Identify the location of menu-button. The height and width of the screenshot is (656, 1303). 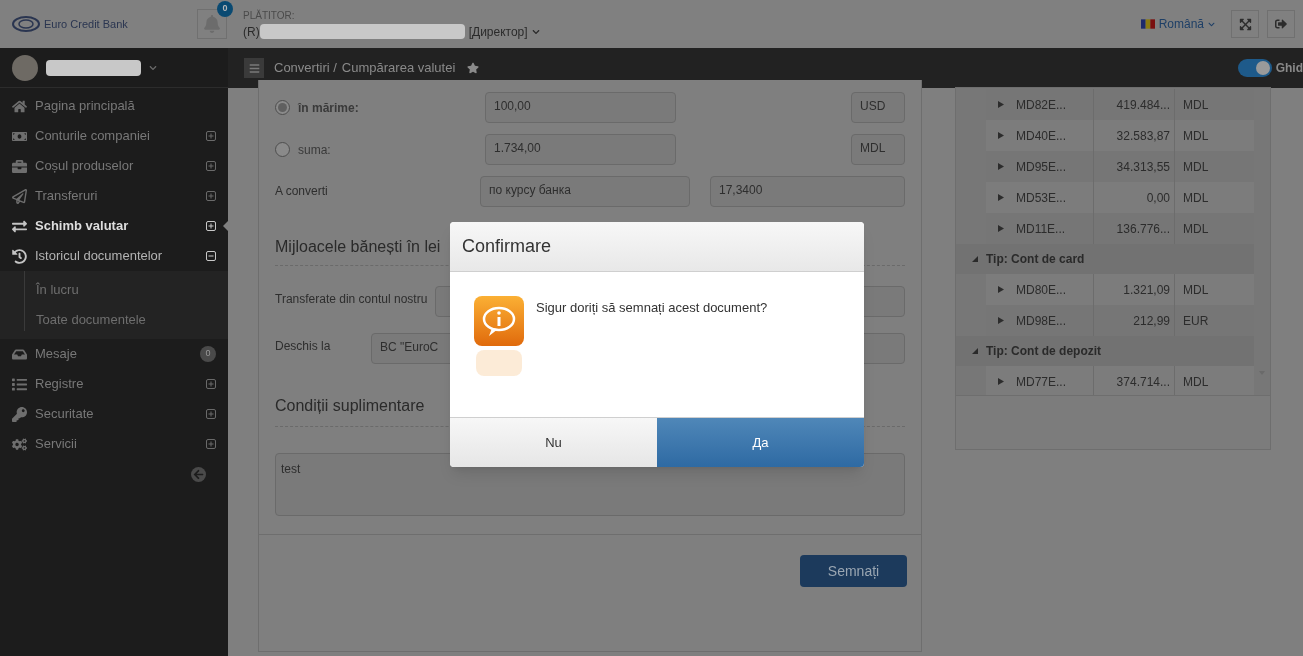
(254, 68).